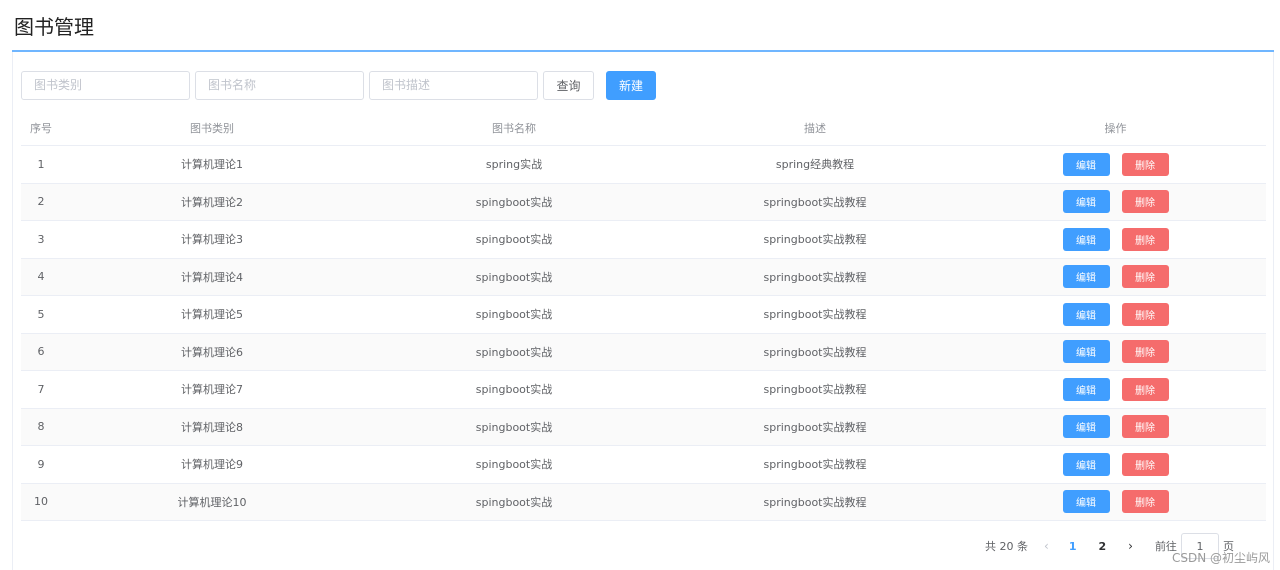 The image size is (1280, 570). Describe the element at coordinates (212, 390) in the screenshot. I see `row-category: 计算机理论7` at that location.